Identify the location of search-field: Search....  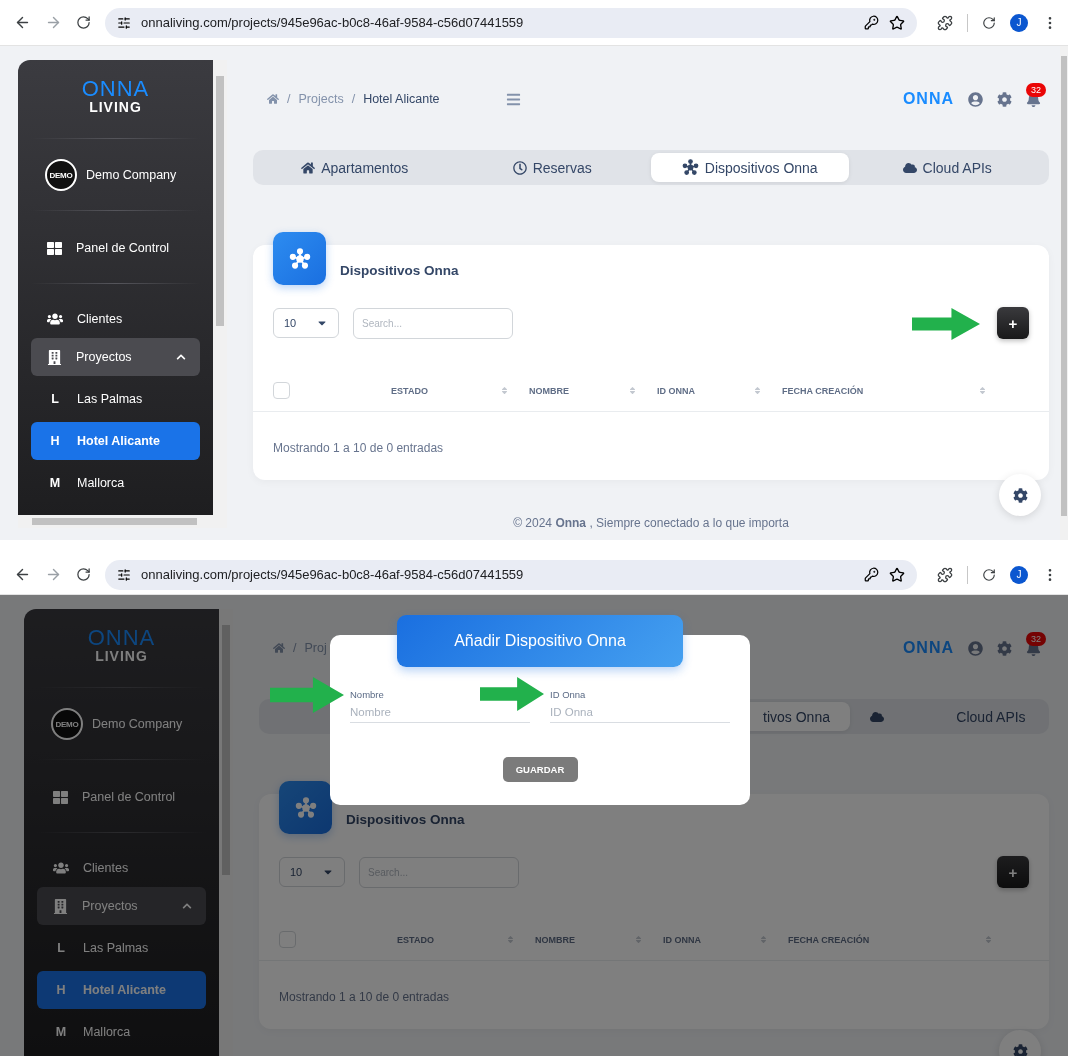
(433, 323).